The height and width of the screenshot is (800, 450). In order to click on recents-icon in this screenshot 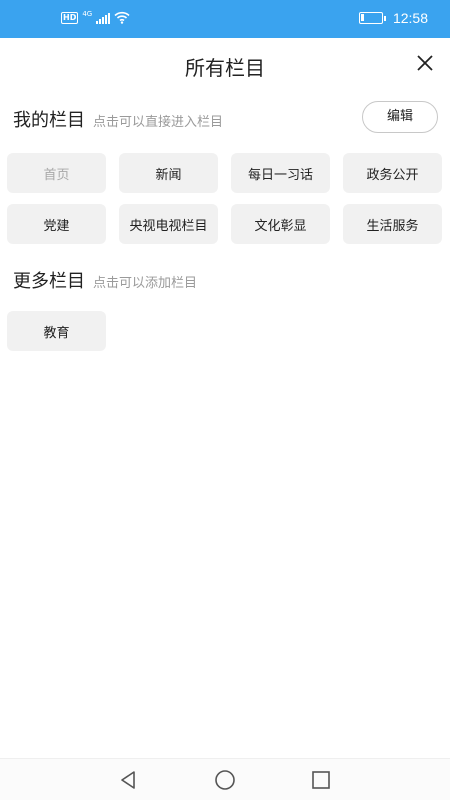, I will do `click(321, 780)`.